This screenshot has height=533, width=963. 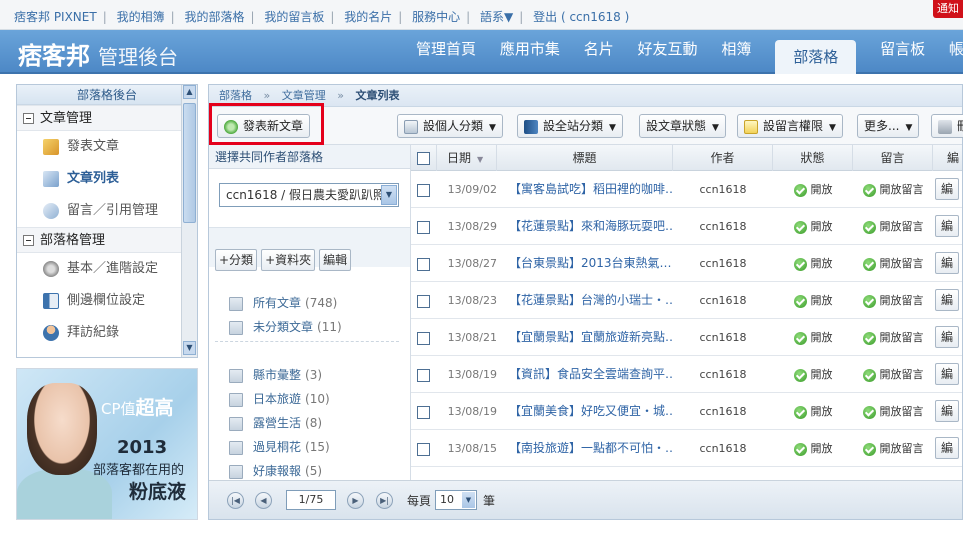 What do you see at coordinates (107, 118) in the screenshot?
I see `sidebar-section-posts: 文章管理` at bounding box center [107, 118].